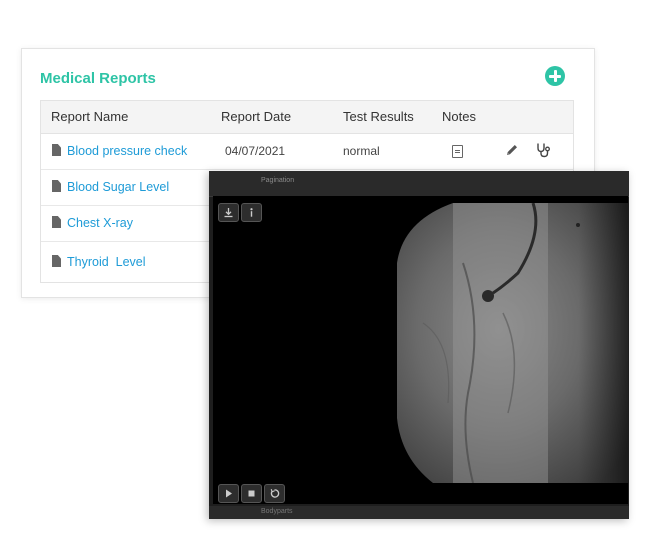 Image resolution: width=658 pixels, height=549 pixels. What do you see at coordinates (118, 187) in the screenshot?
I see `report-link: Blood Sugar Level` at bounding box center [118, 187].